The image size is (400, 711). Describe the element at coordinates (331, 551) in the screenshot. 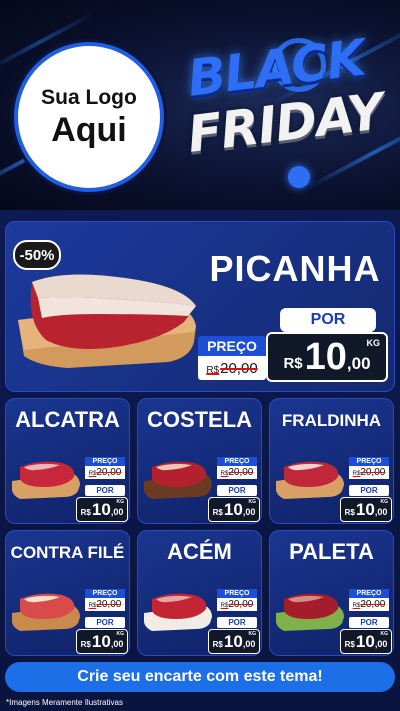

I see `product-name: PALETA` at that location.